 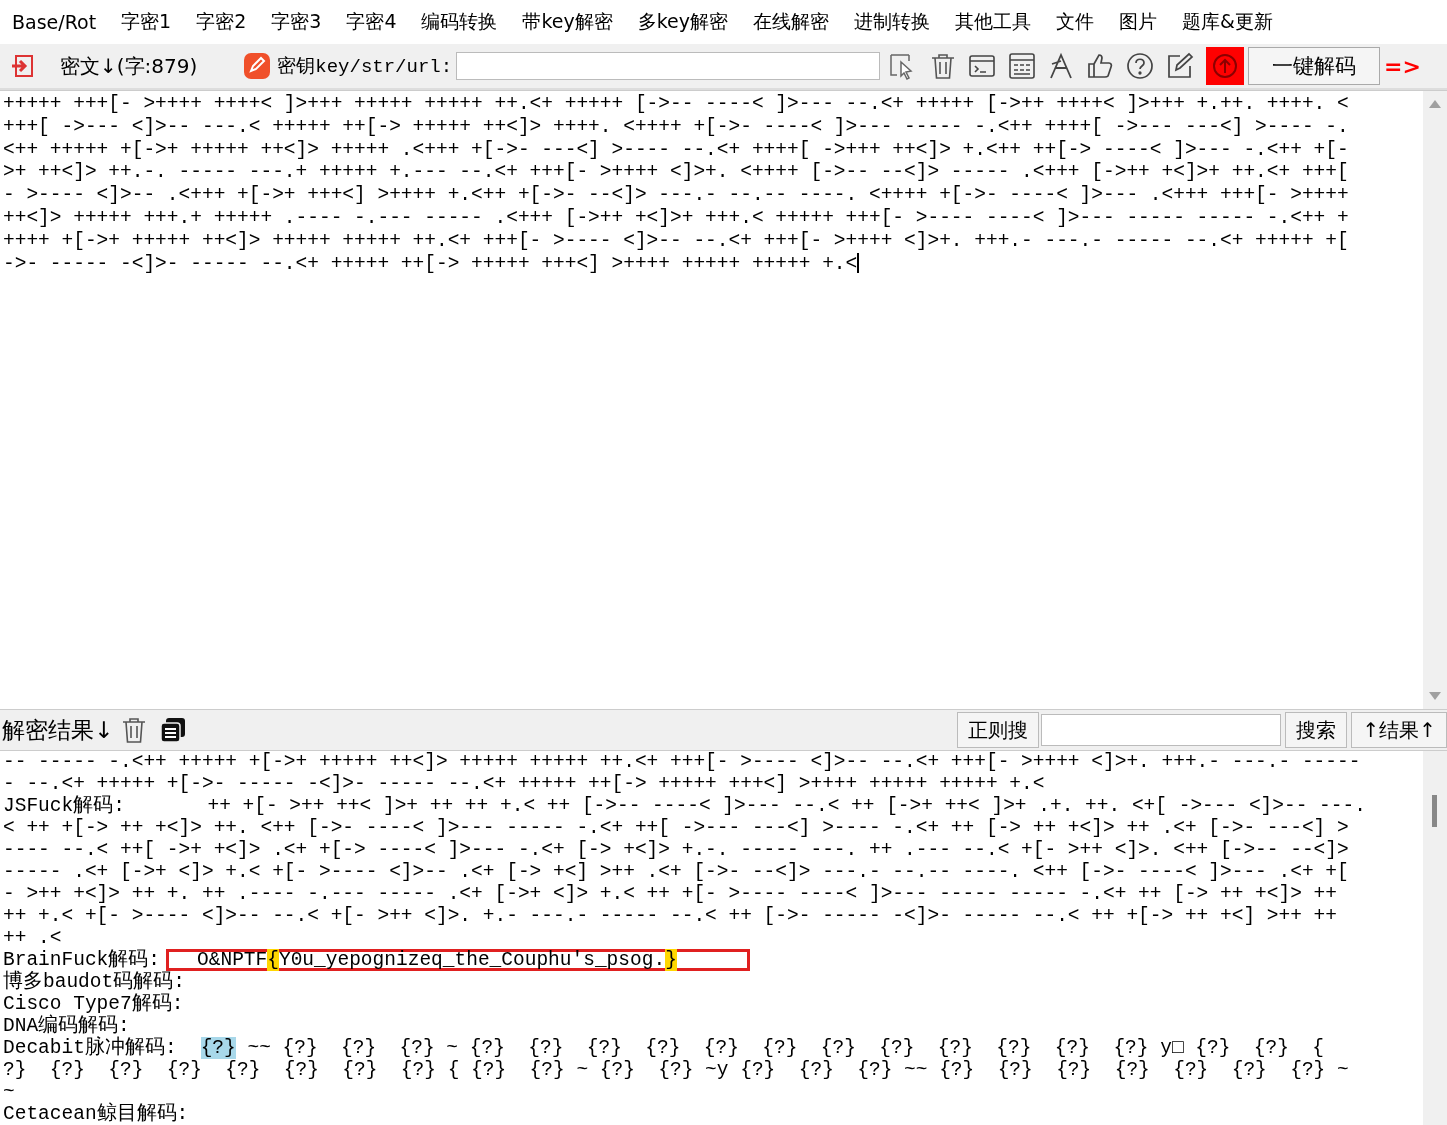 What do you see at coordinates (1225, 66) in the screenshot?
I see `upload-icon` at bounding box center [1225, 66].